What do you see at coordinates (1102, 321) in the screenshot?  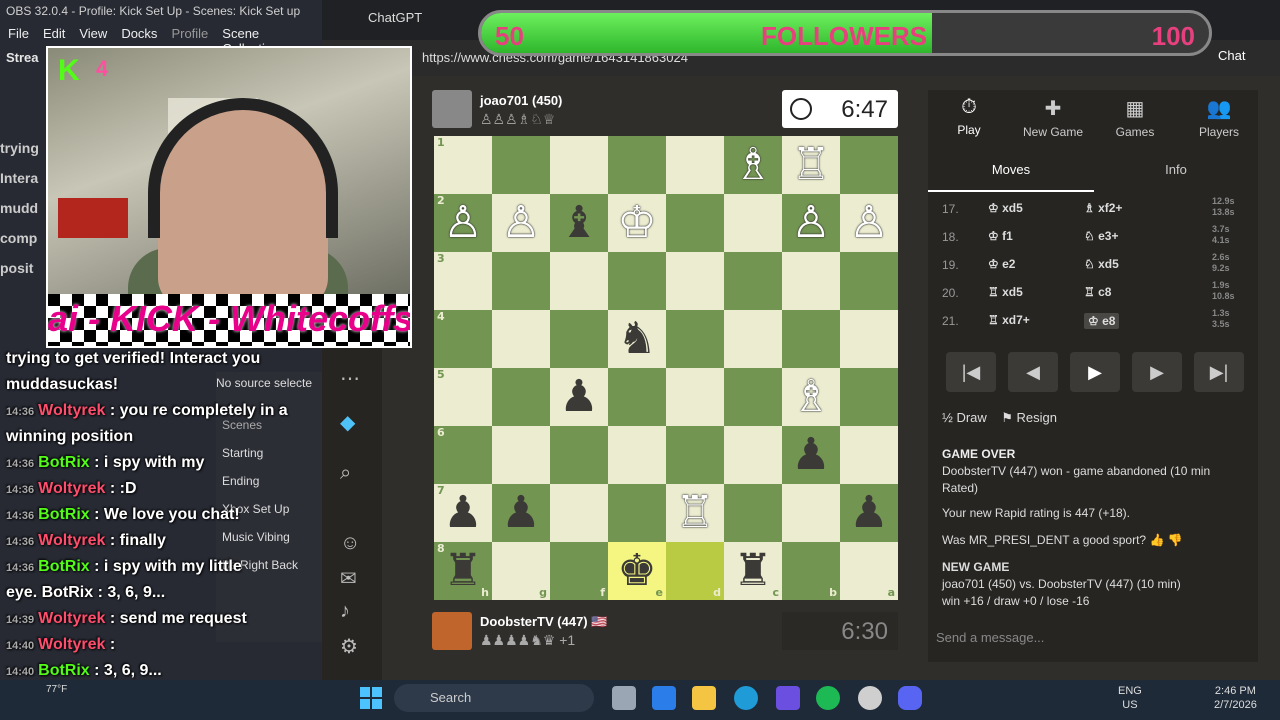 I see `black-move: ♔ e8` at bounding box center [1102, 321].